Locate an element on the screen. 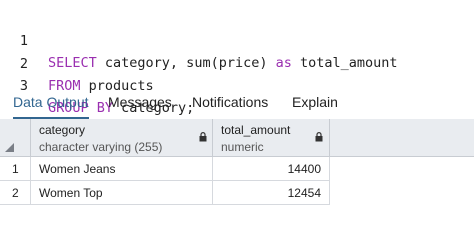 Image resolution: width=474 pixels, height=240 pixels. column-type: character varying (255) is located at coordinates (101, 147).